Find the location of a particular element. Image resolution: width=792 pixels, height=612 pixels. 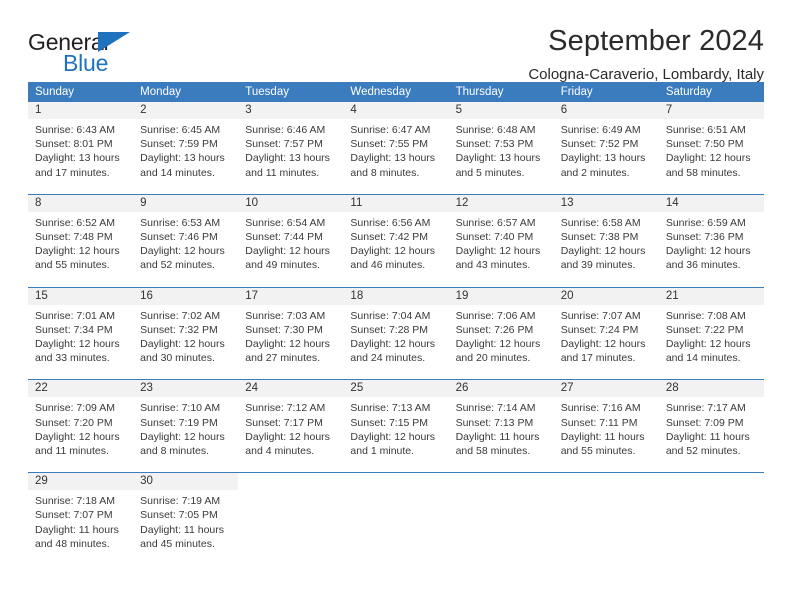

sunset-time: Sunset: 7:38 PM is located at coordinates (599, 237).